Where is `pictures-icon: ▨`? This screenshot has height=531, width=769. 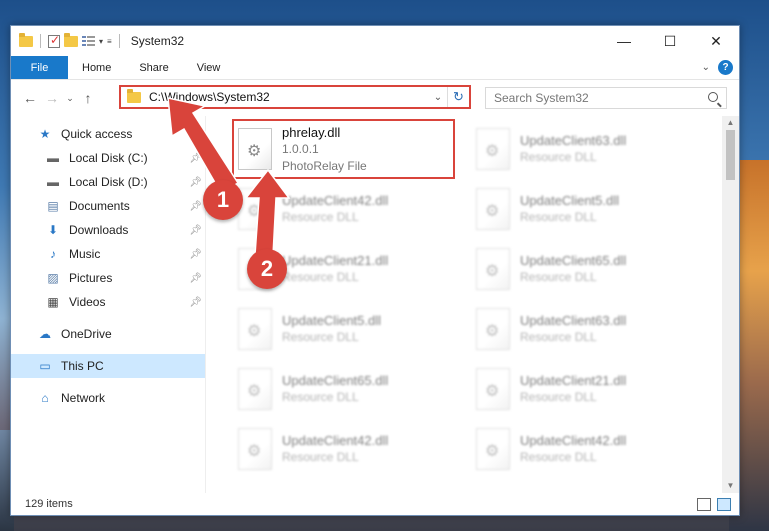 pictures-icon: ▨ is located at coordinates (53, 278).